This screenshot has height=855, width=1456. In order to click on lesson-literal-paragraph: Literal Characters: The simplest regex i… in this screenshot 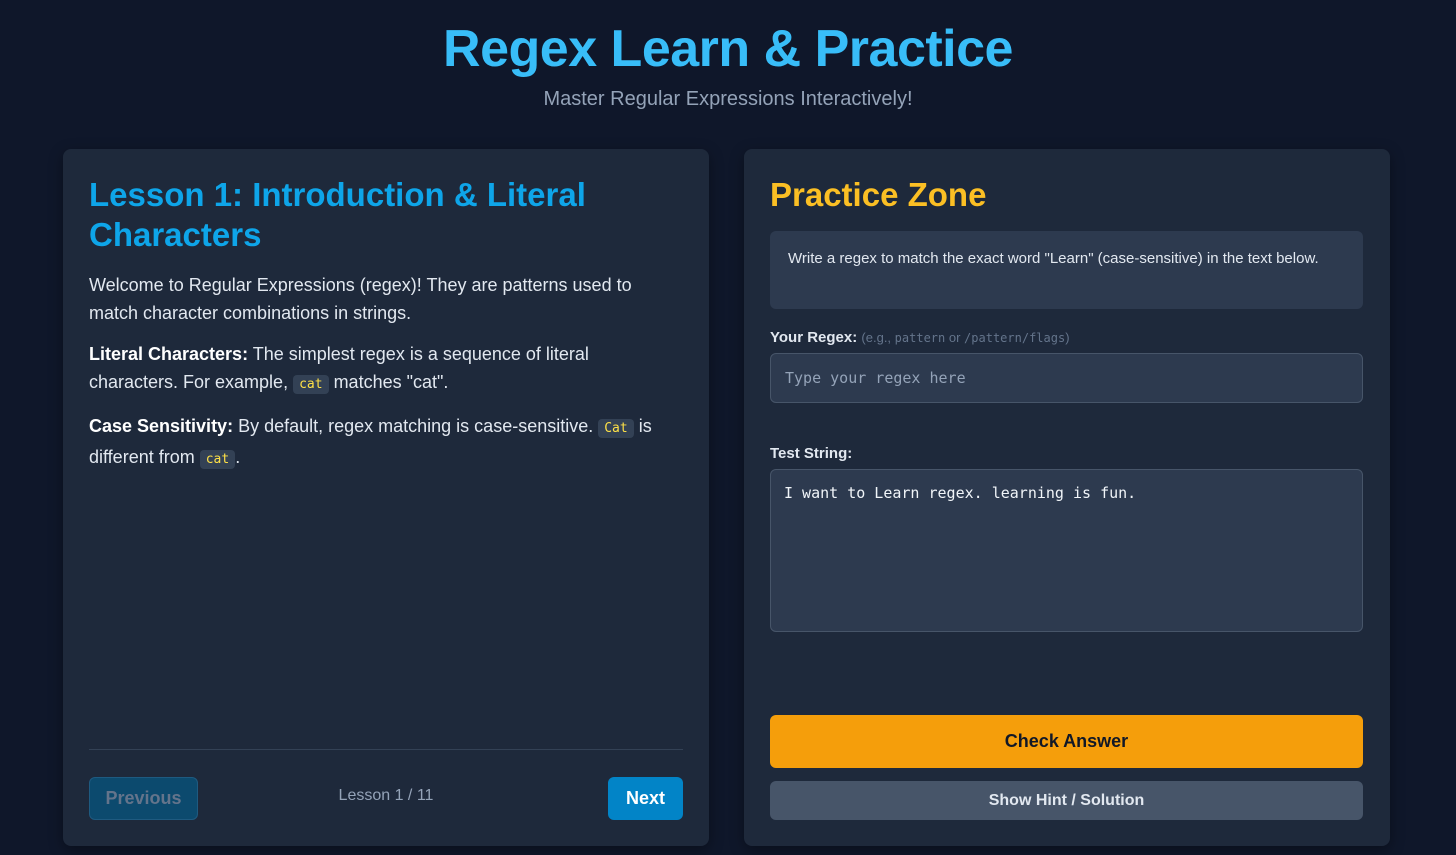, I will do `click(384, 369)`.